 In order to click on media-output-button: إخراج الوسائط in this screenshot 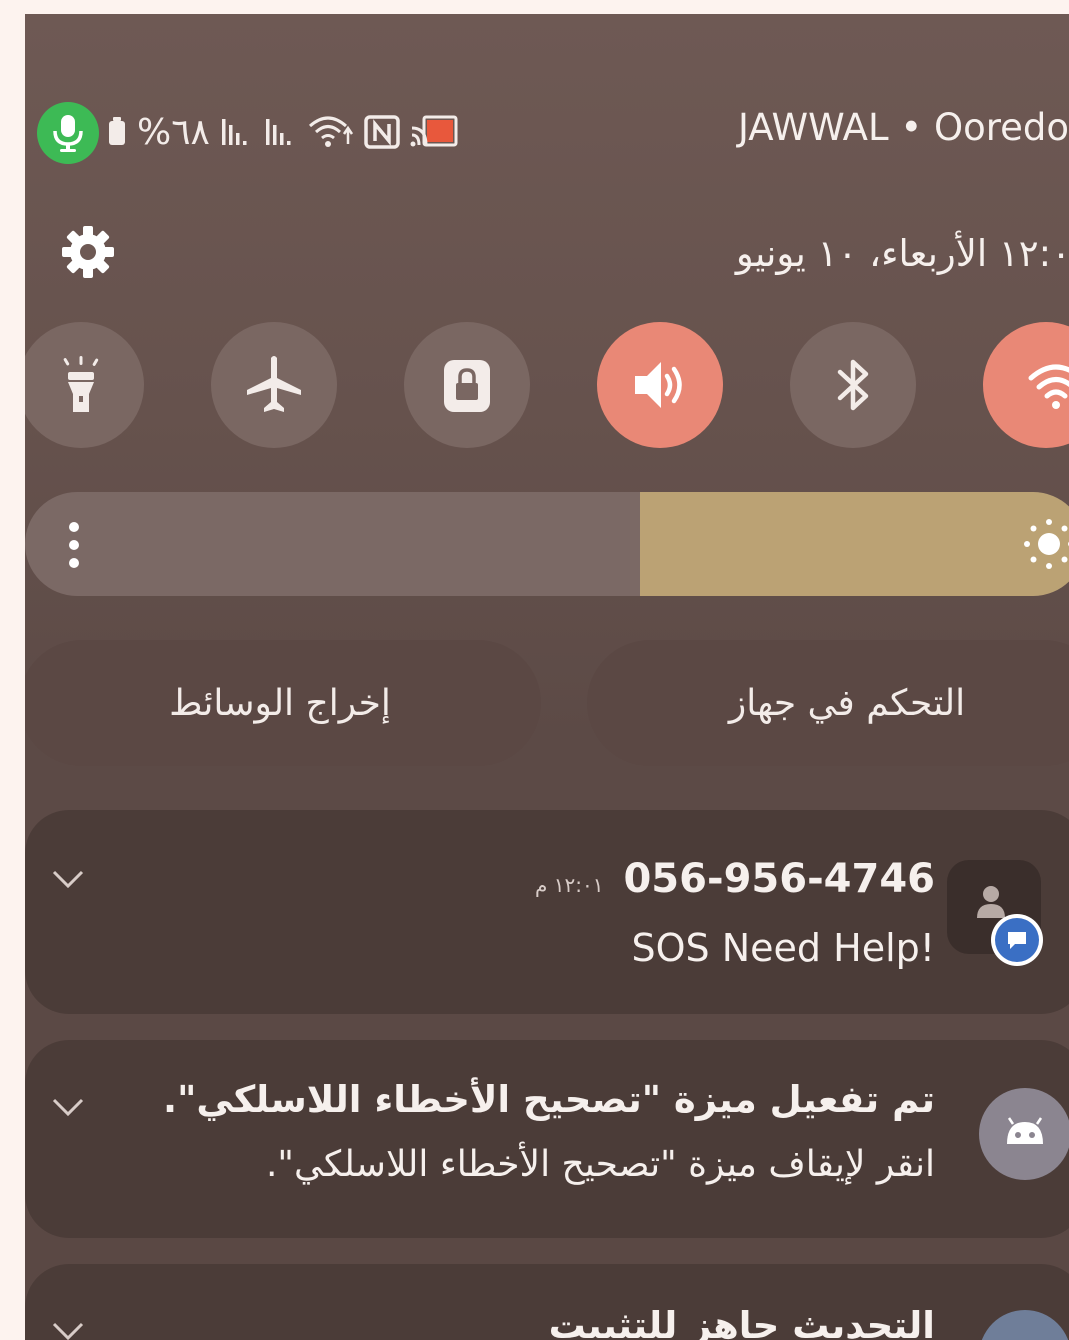, I will do `click(283, 703)`.